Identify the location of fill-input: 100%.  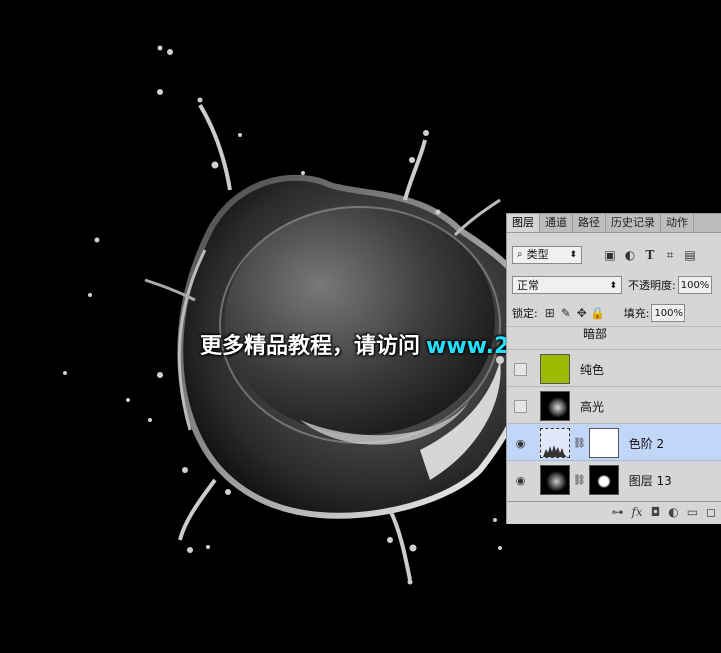
(668, 313).